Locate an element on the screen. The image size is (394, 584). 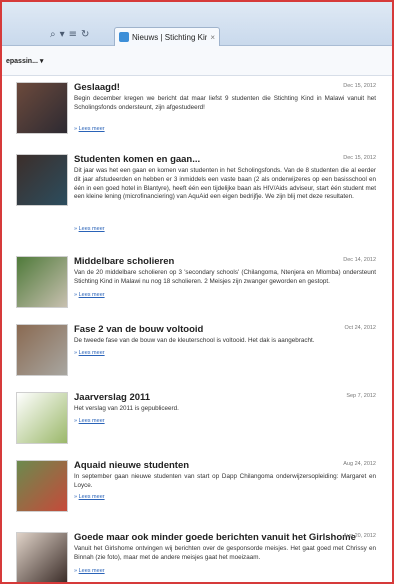
news-title: Middelbare scholieren is located at coordinates (124, 261).